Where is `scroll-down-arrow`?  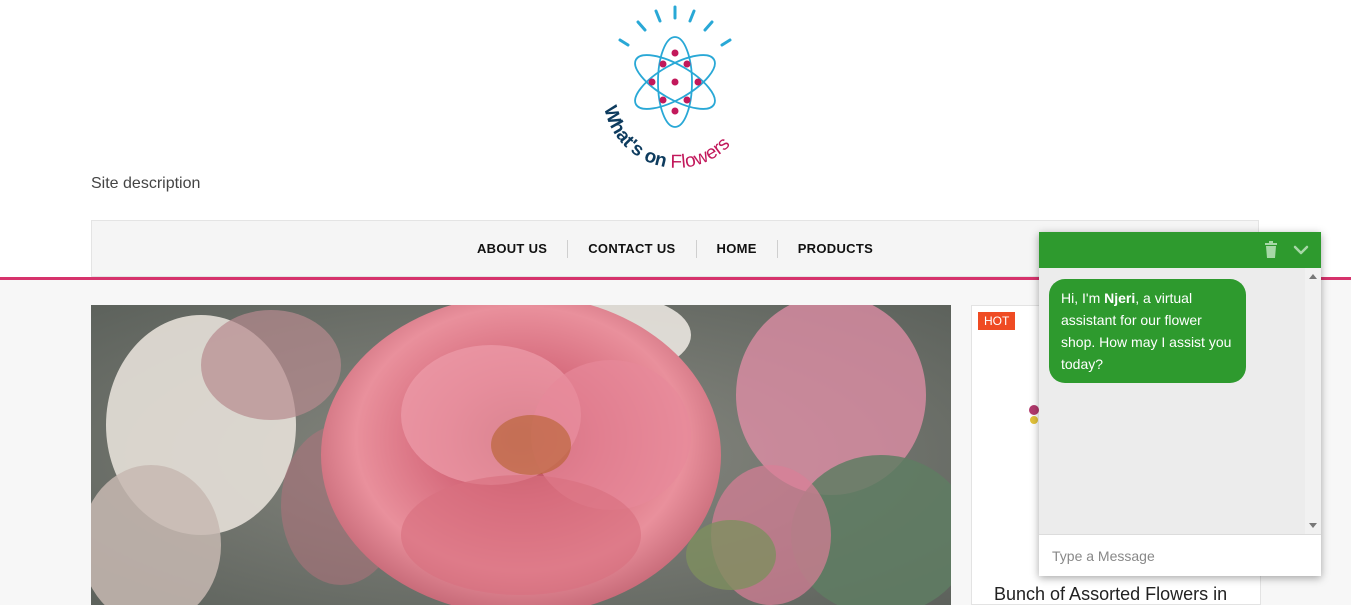 scroll-down-arrow is located at coordinates (1313, 525).